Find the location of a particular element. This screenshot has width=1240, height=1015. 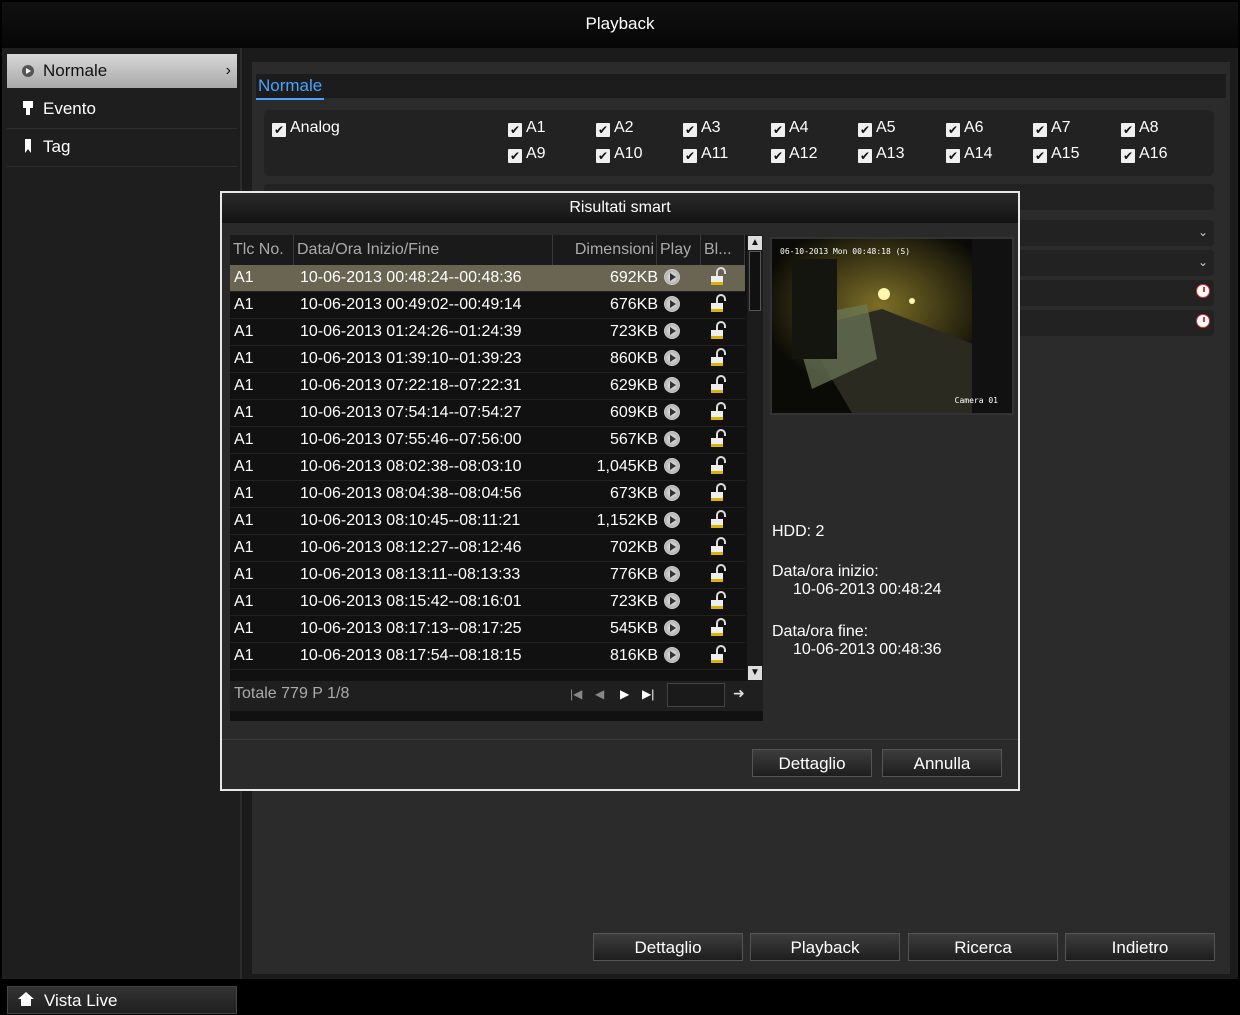

table-row: A1 10-06-2013 08:15:42--08:16:01 723KB is located at coordinates (487, 602).